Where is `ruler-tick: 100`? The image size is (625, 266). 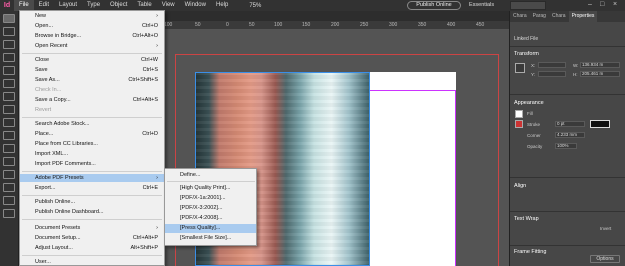 ruler-tick: 100 is located at coordinates (278, 25).